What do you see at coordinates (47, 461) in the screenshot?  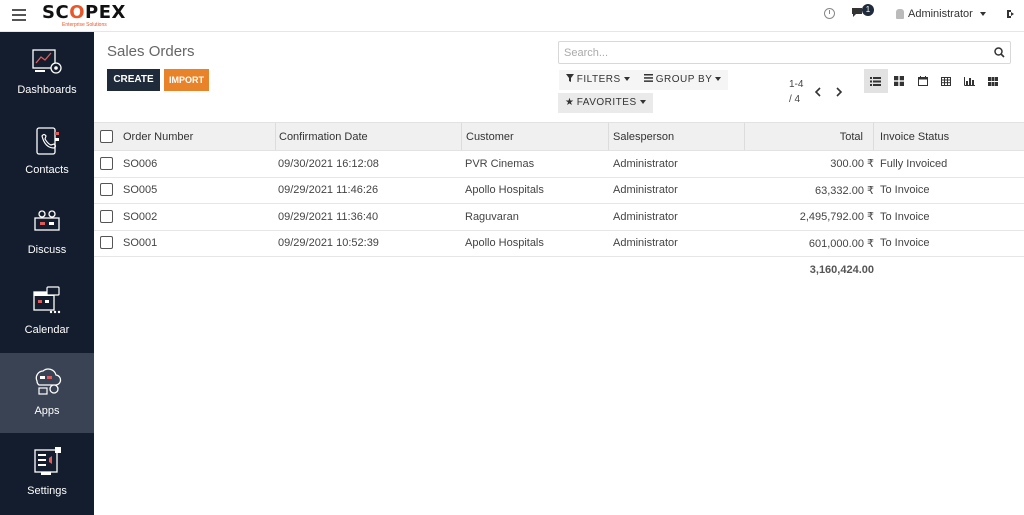 I see `settings-icon` at bounding box center [47, 461].